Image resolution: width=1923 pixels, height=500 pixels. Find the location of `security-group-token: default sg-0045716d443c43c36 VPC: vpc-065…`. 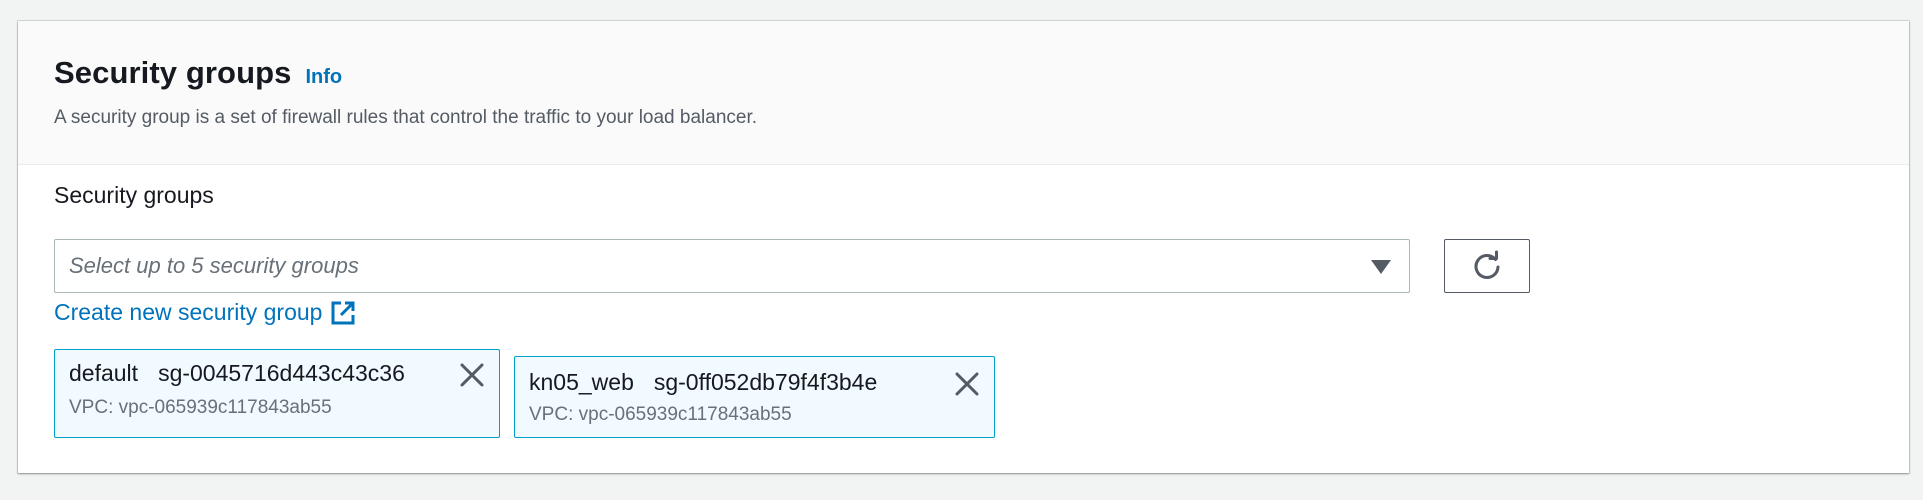

security-group-token: default sg-0045716d443c43c36 VPC: vpc-065… is located at coordinates (277, 393).